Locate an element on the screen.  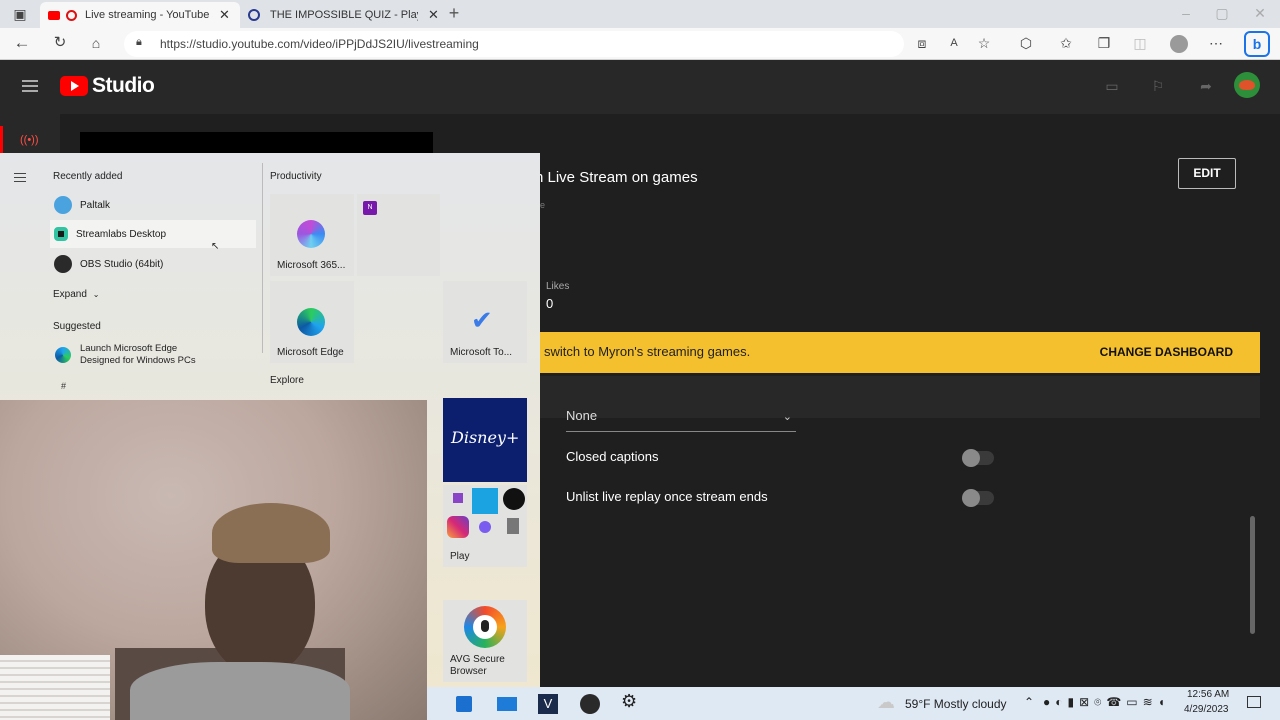
more-icon: ⋯ is located at coordinates (1216, 43).